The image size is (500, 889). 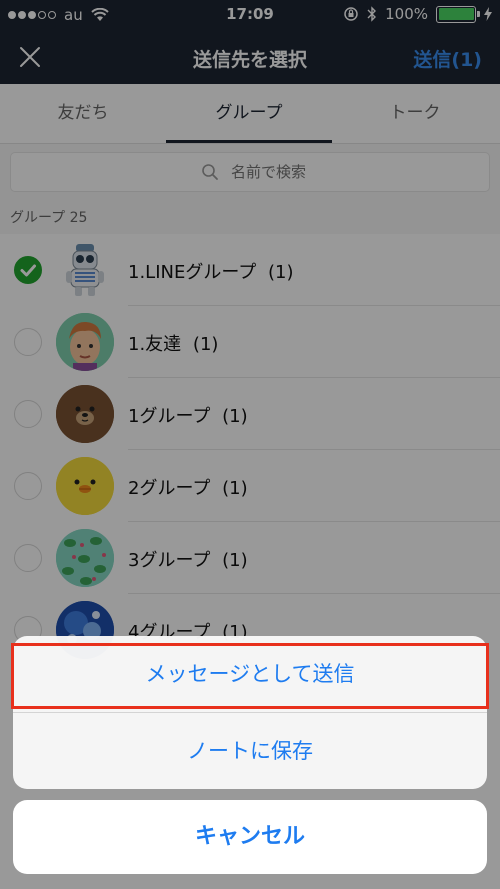 I want to click on highlight-box, so click(x=250, y=676).